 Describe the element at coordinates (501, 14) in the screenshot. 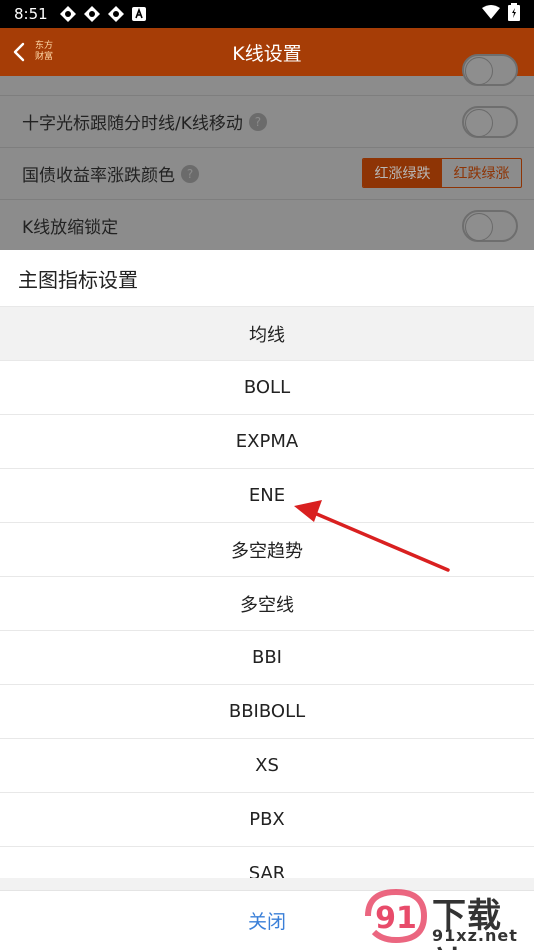

I see `status-right` at that location.